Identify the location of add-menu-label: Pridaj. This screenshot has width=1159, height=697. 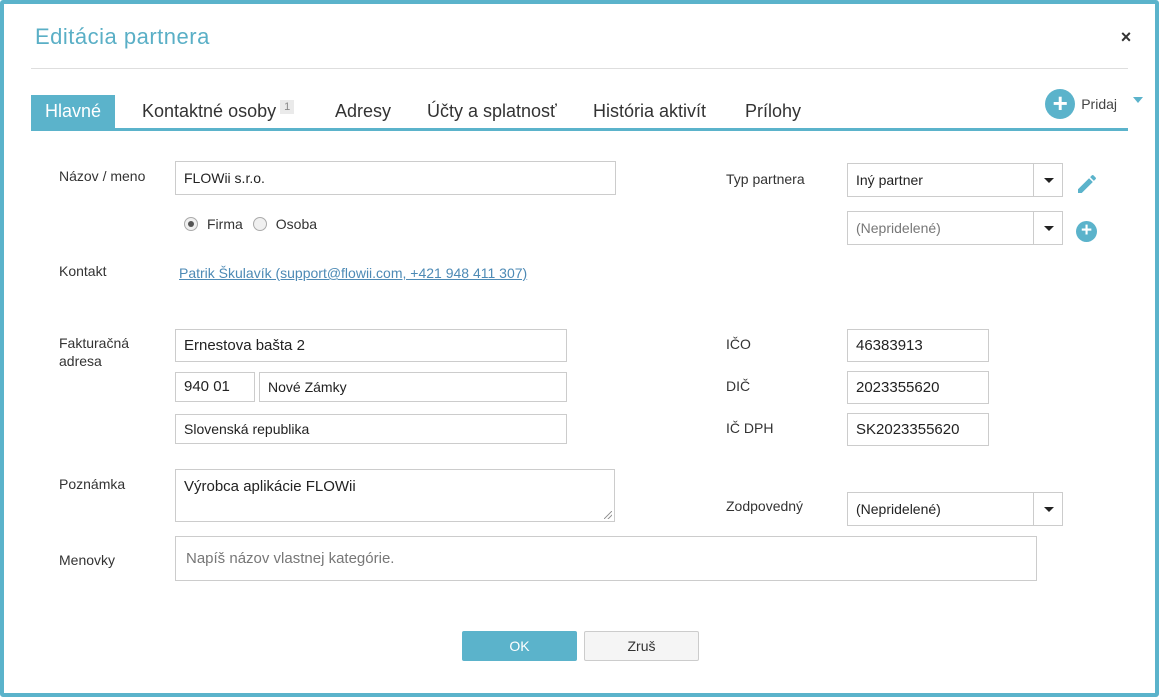
(1099, 104).